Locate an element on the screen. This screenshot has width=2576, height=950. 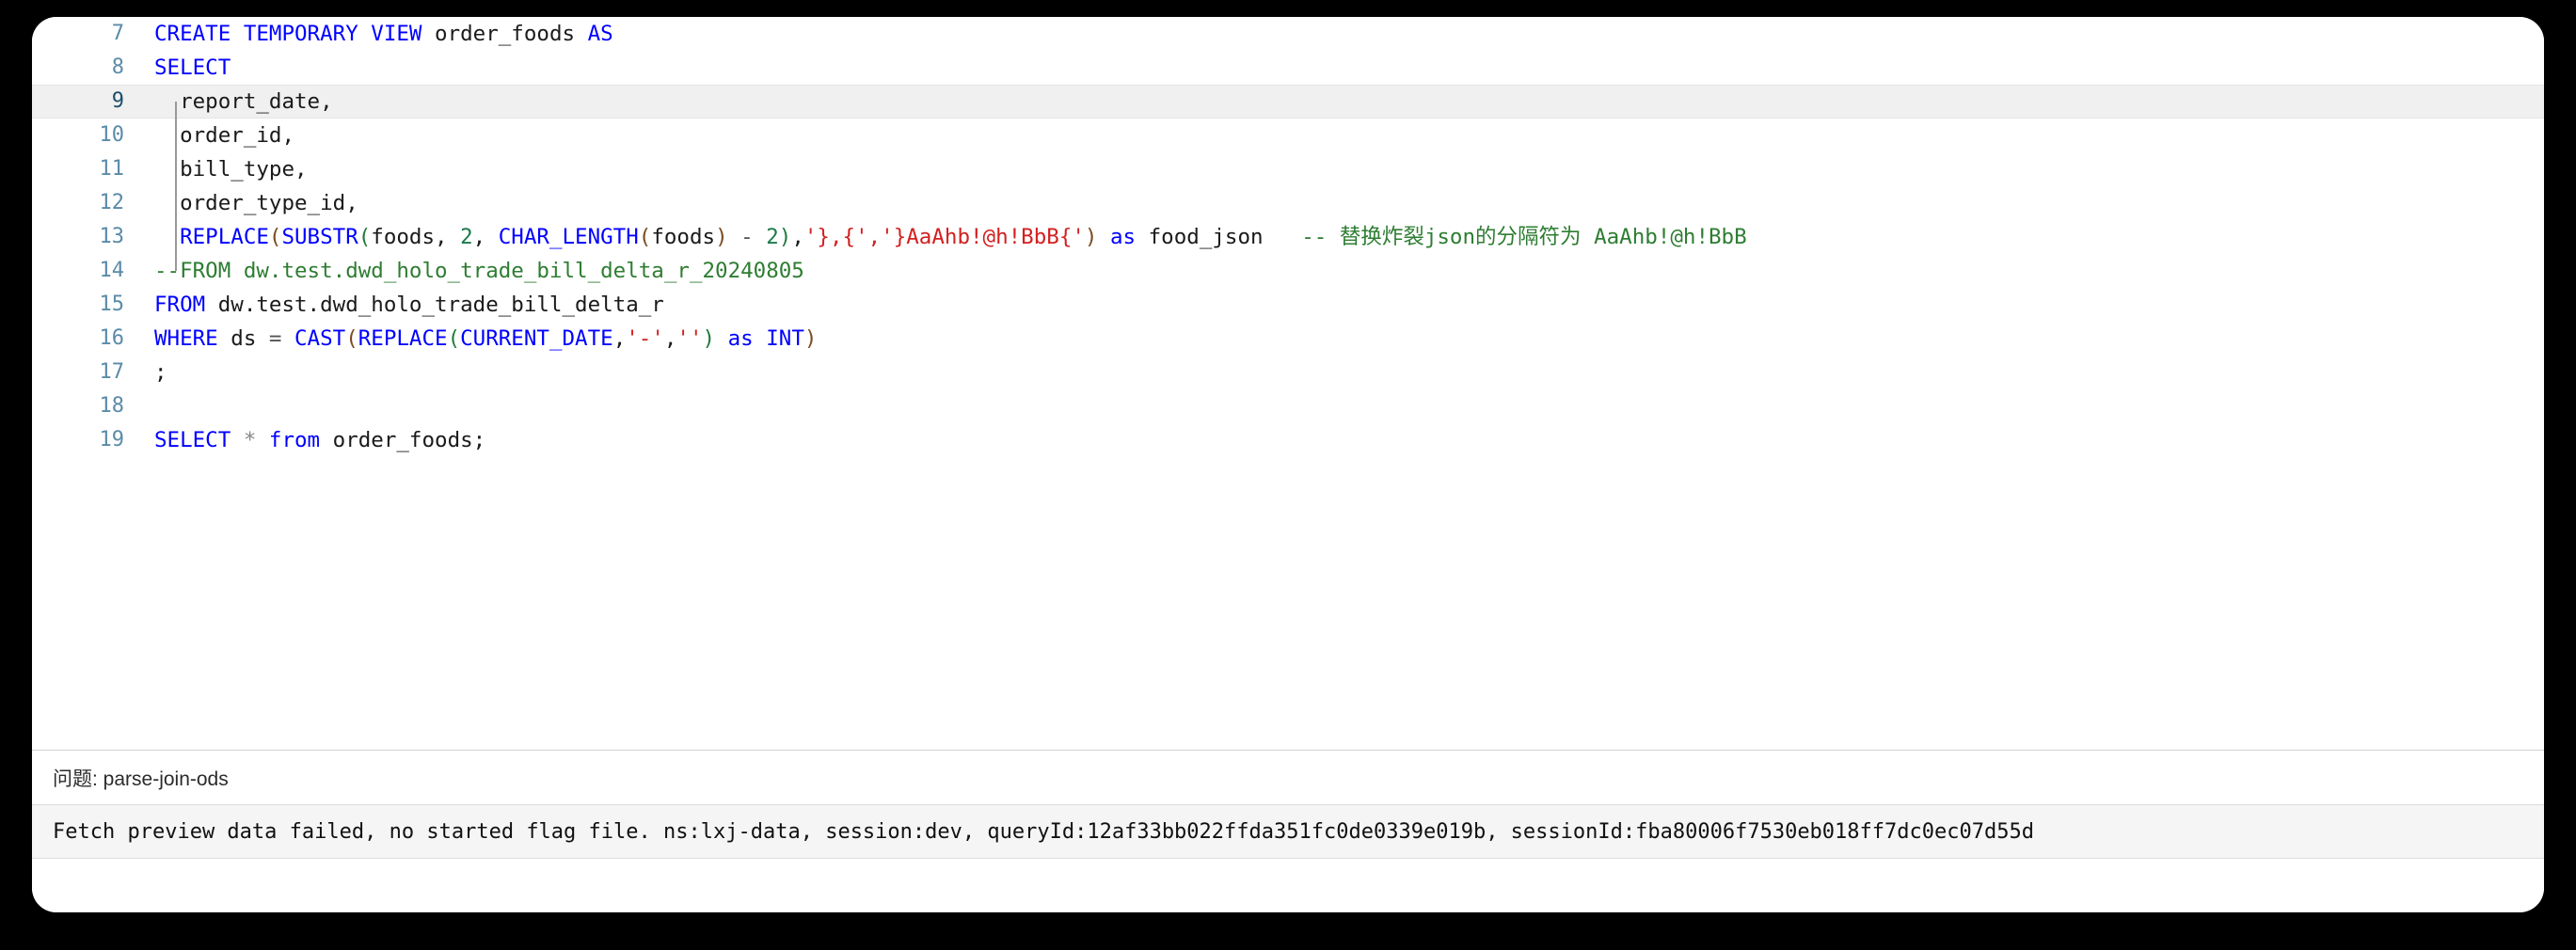
problem-bar: 问题: parse-join-ods is located at coordinates (1288, 777).